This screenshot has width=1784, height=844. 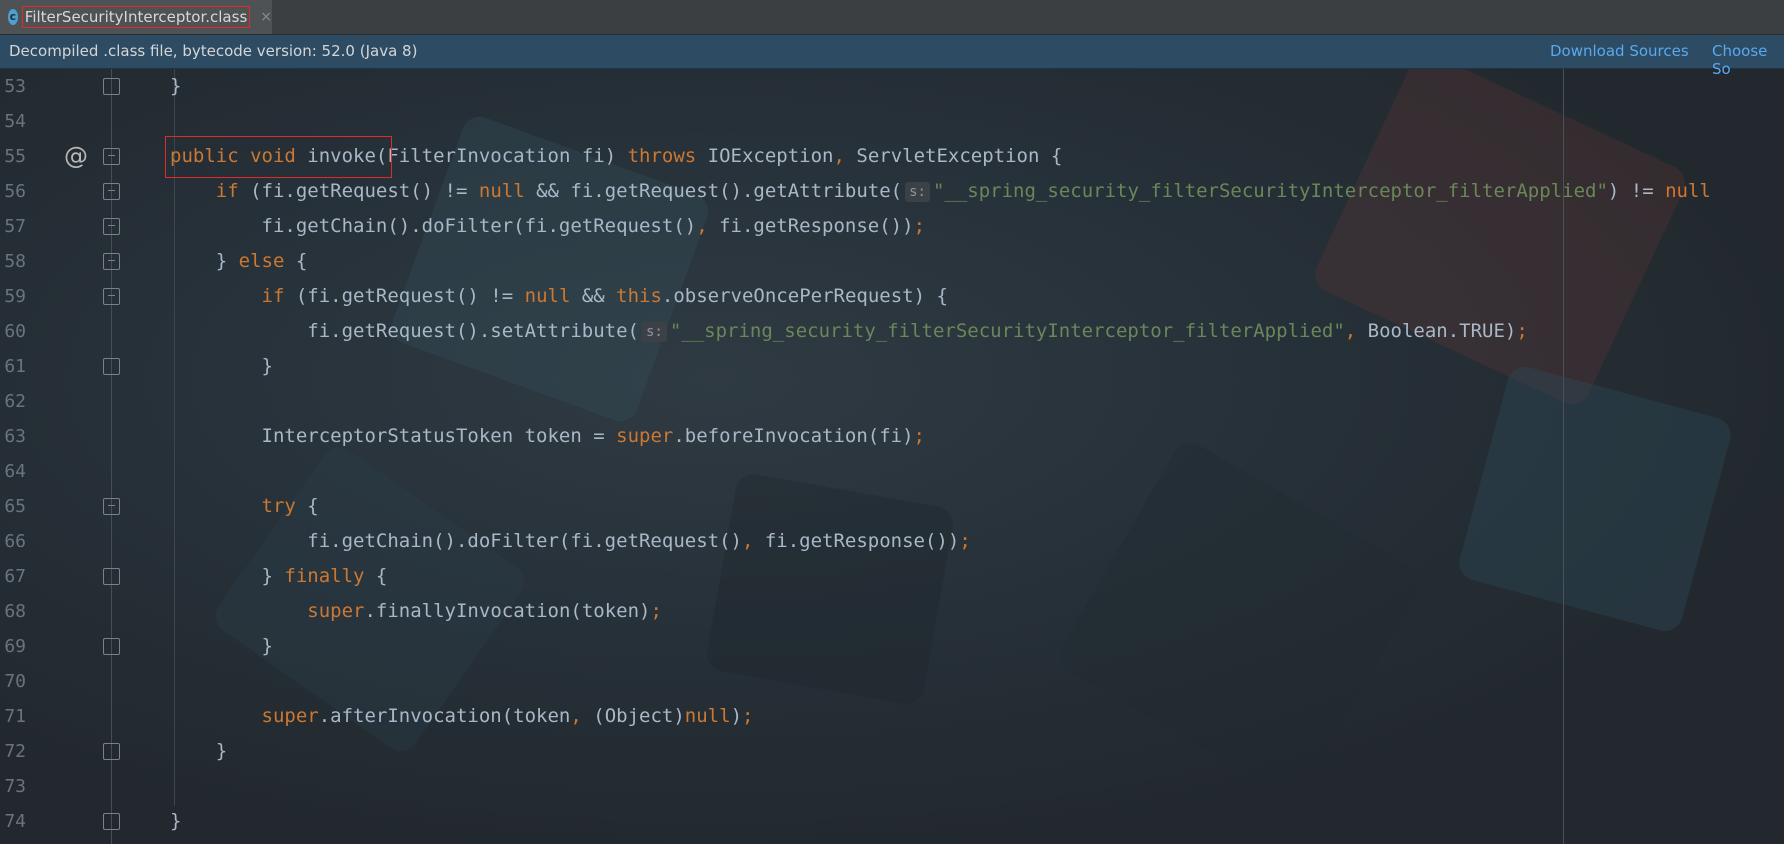 I want to click on line-number: 71, so click(x=13, y=716).